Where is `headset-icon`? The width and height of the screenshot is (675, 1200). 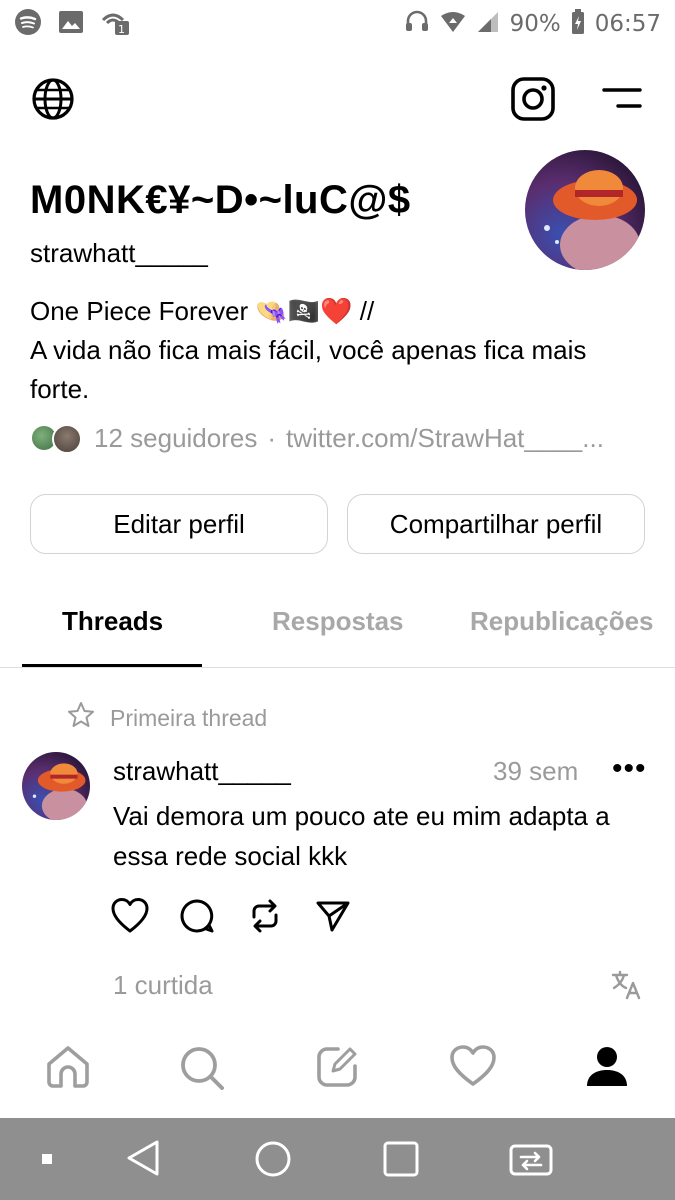 headset-icon is located at coordinates (417, 24).